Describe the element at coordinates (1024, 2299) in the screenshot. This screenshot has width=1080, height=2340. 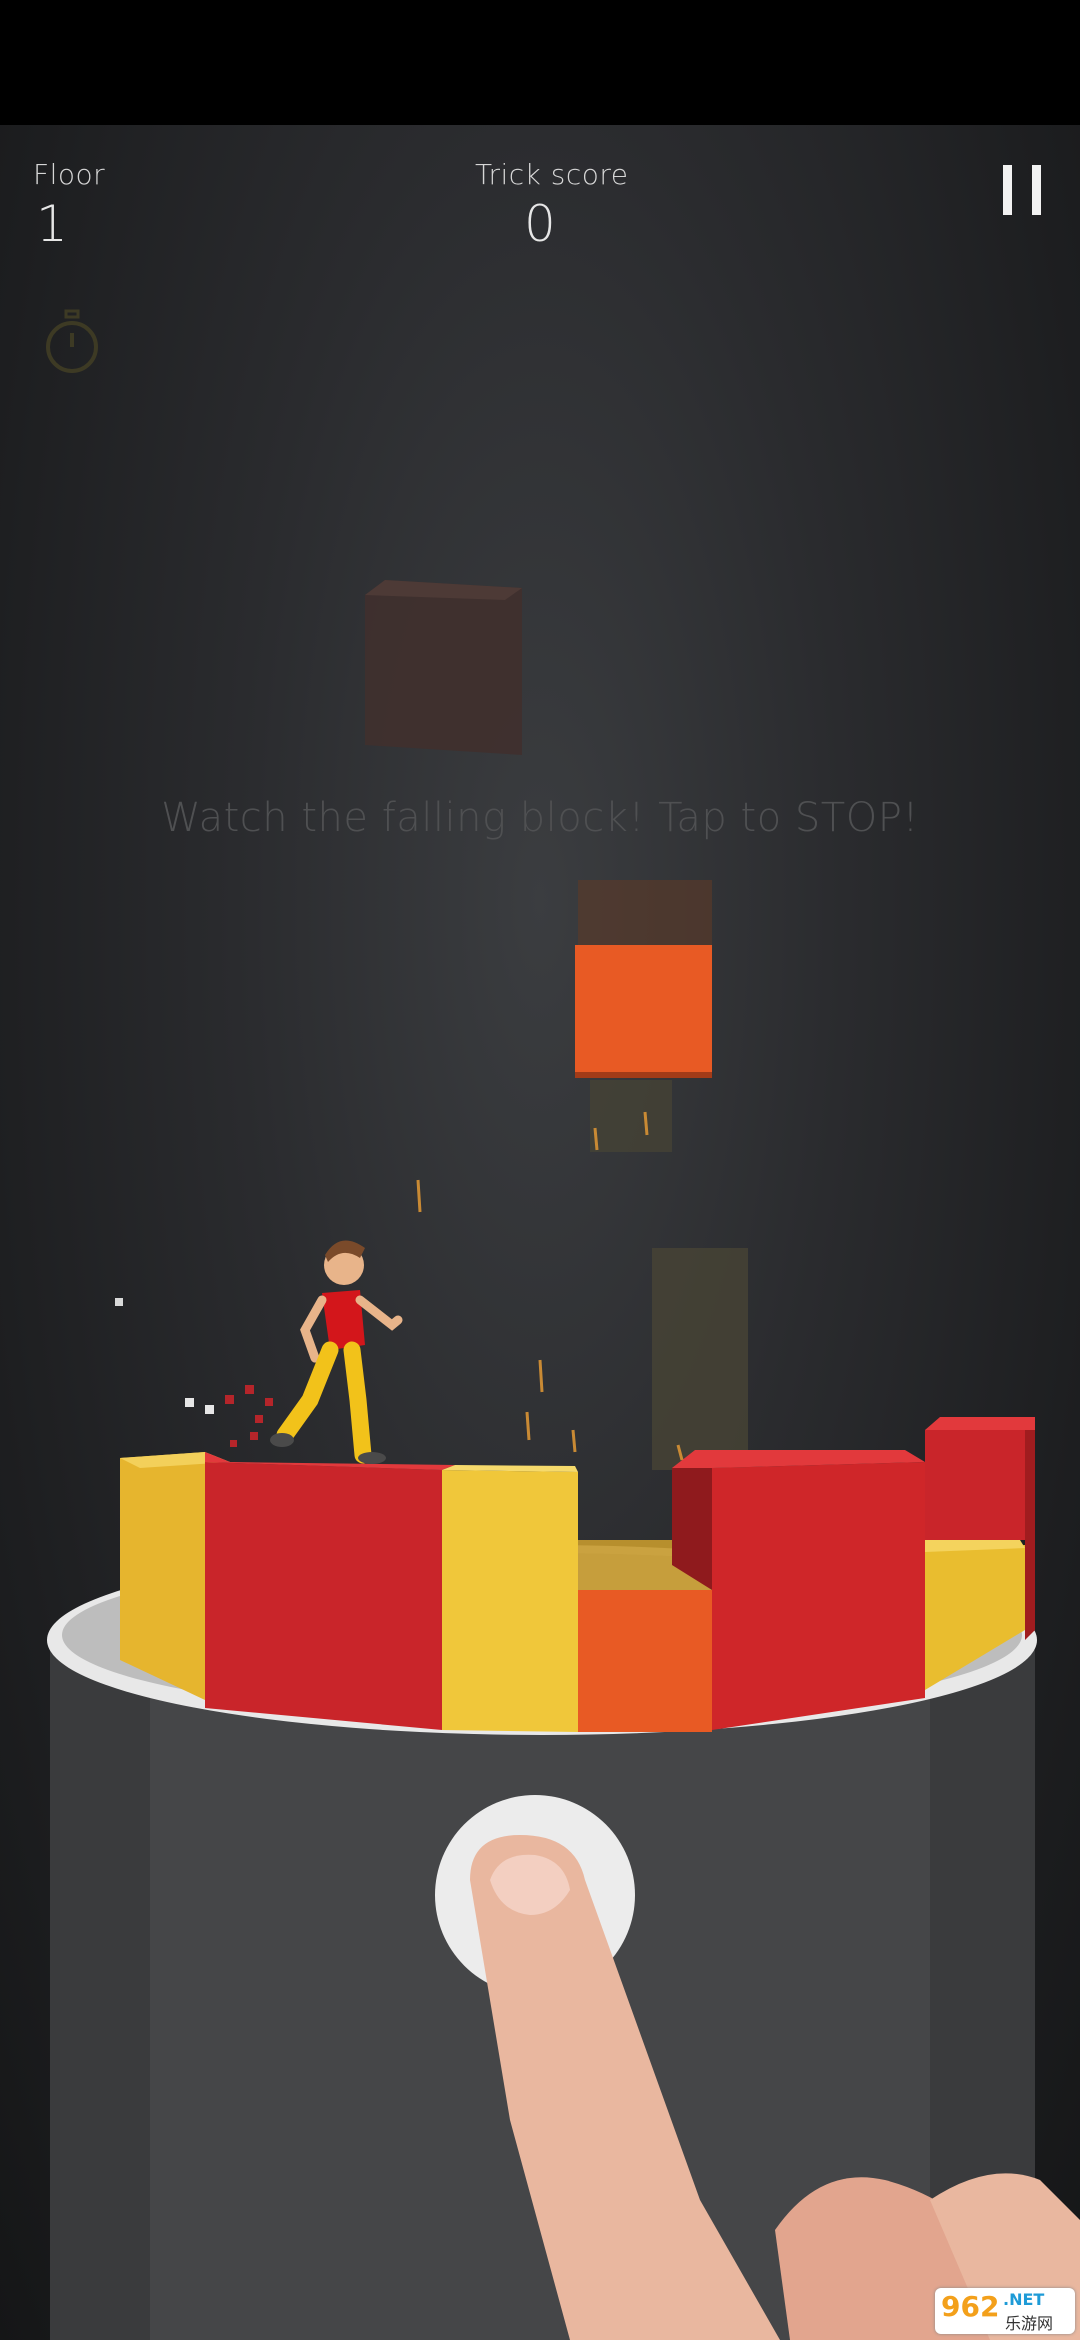
I see `watermark-net: .NET` at that location.